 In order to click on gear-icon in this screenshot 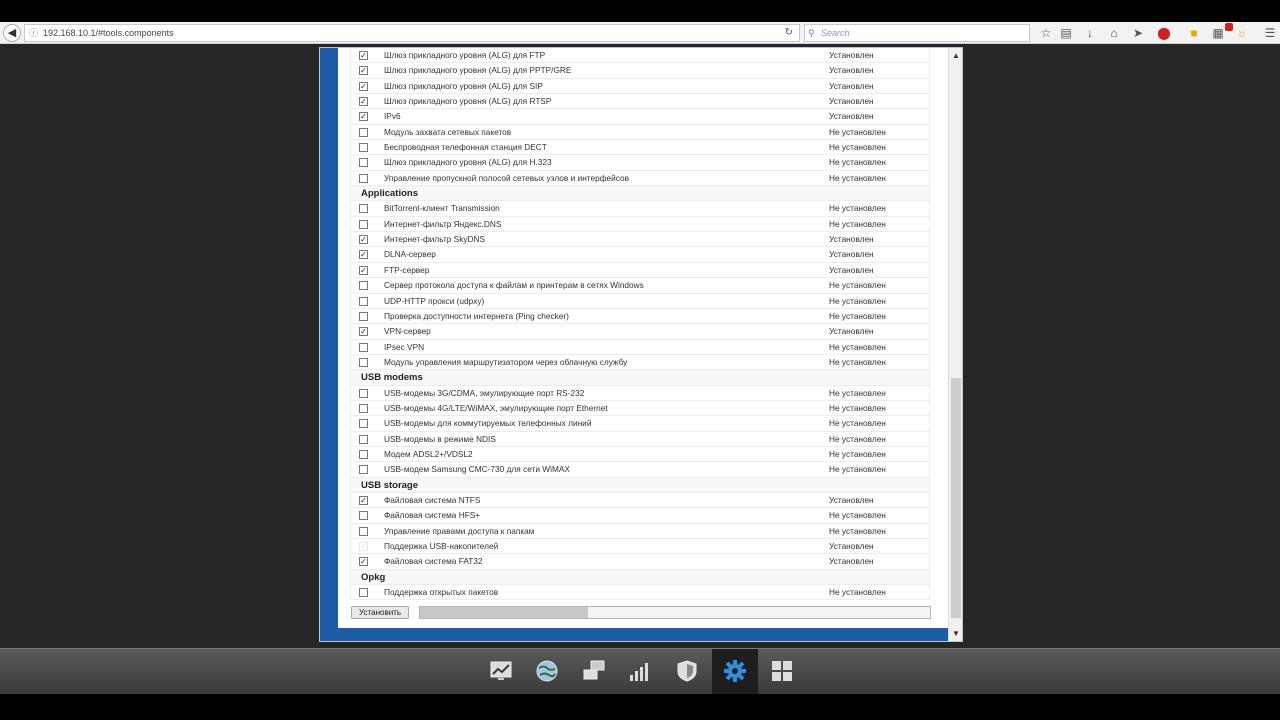, I will do `click(735, 671)`.